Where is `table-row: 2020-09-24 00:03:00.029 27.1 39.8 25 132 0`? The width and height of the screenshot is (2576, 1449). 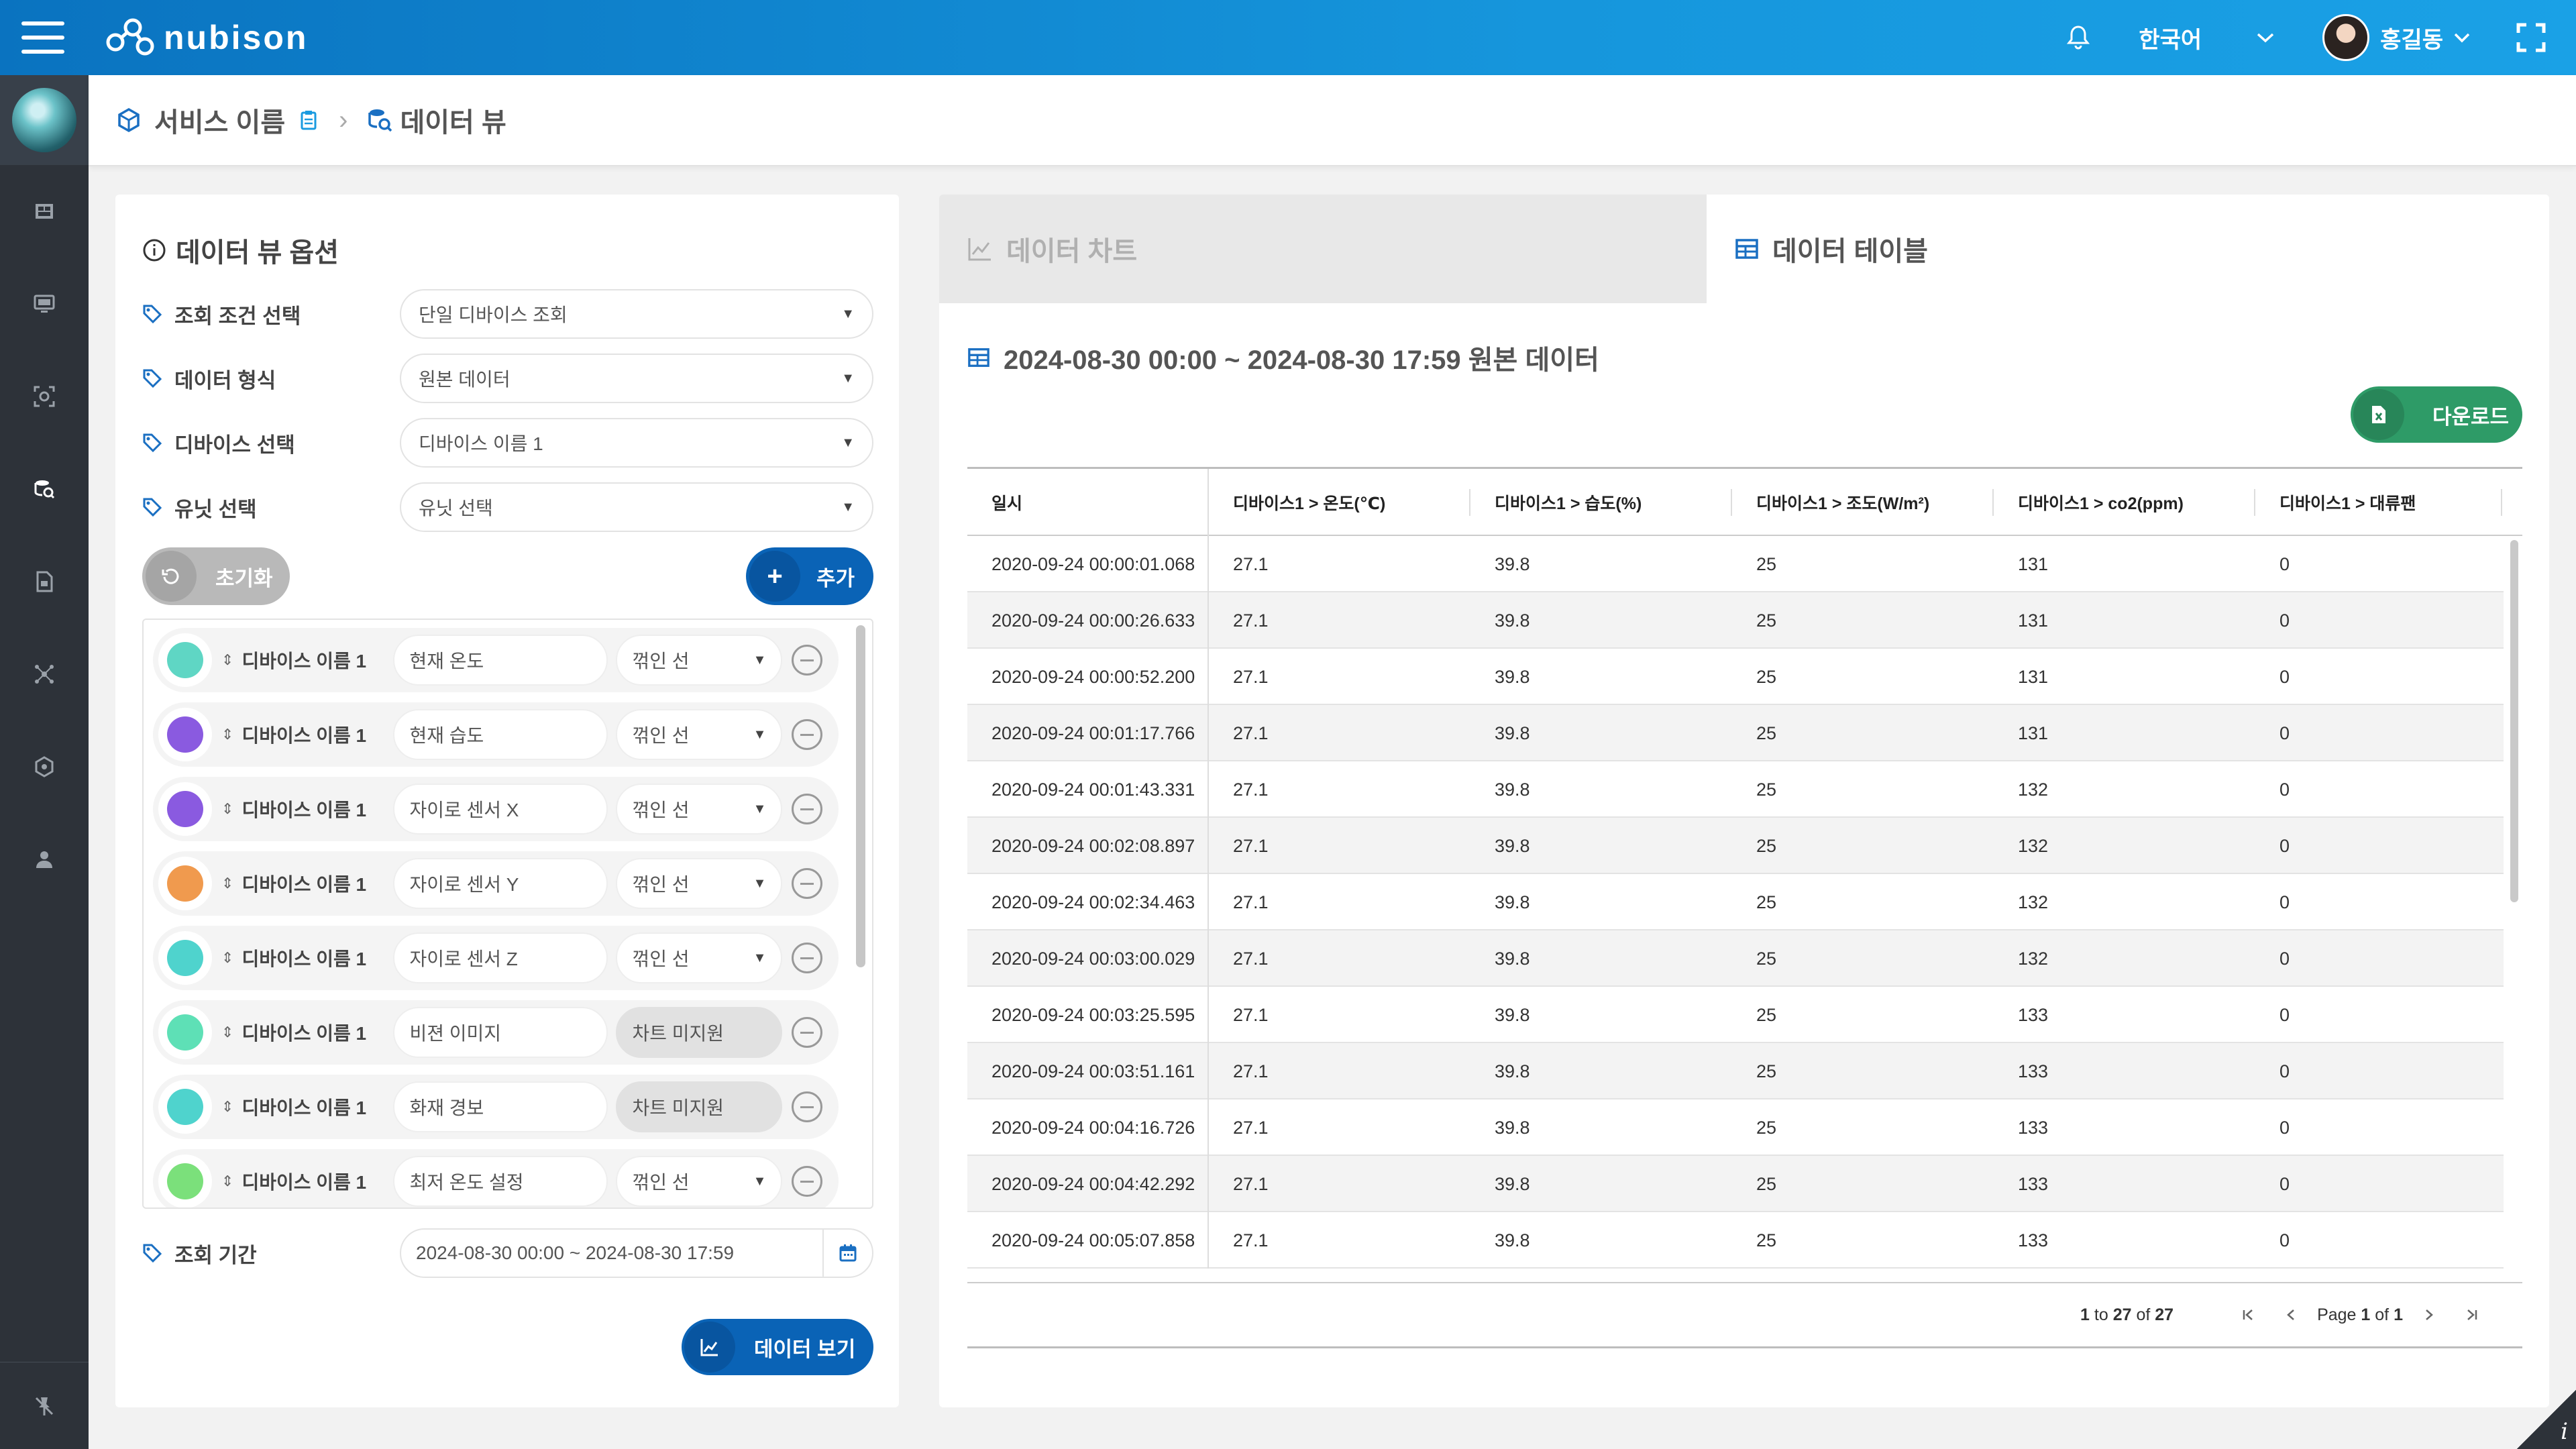 table-row: 2020-09-24 00:03:00.029 27.1 39.8 25 132 0 is located at coordinates (1735, 958).